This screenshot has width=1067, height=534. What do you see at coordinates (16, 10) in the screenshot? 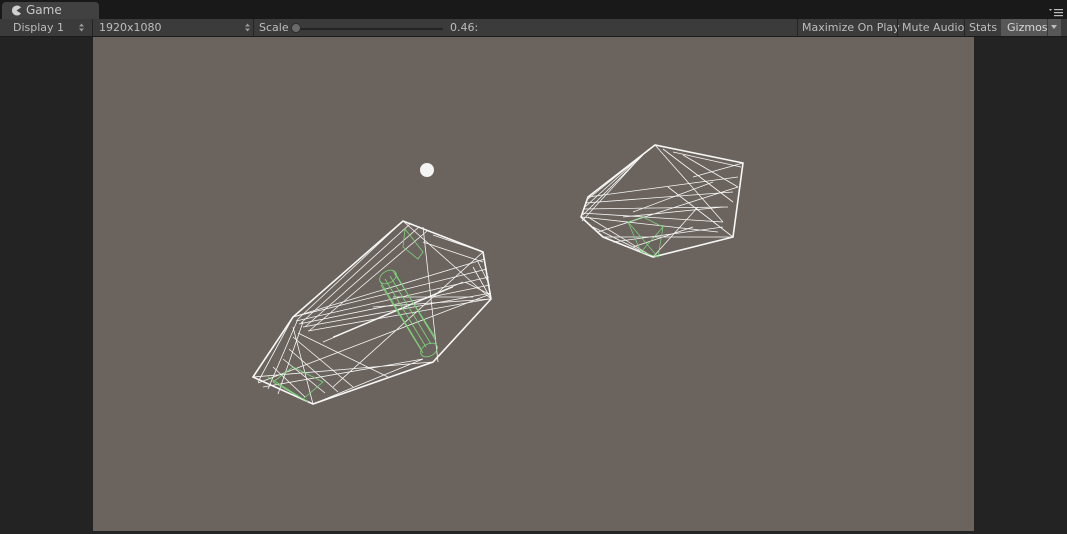
I see `pacman-icon` at bounding box center [16, 10].